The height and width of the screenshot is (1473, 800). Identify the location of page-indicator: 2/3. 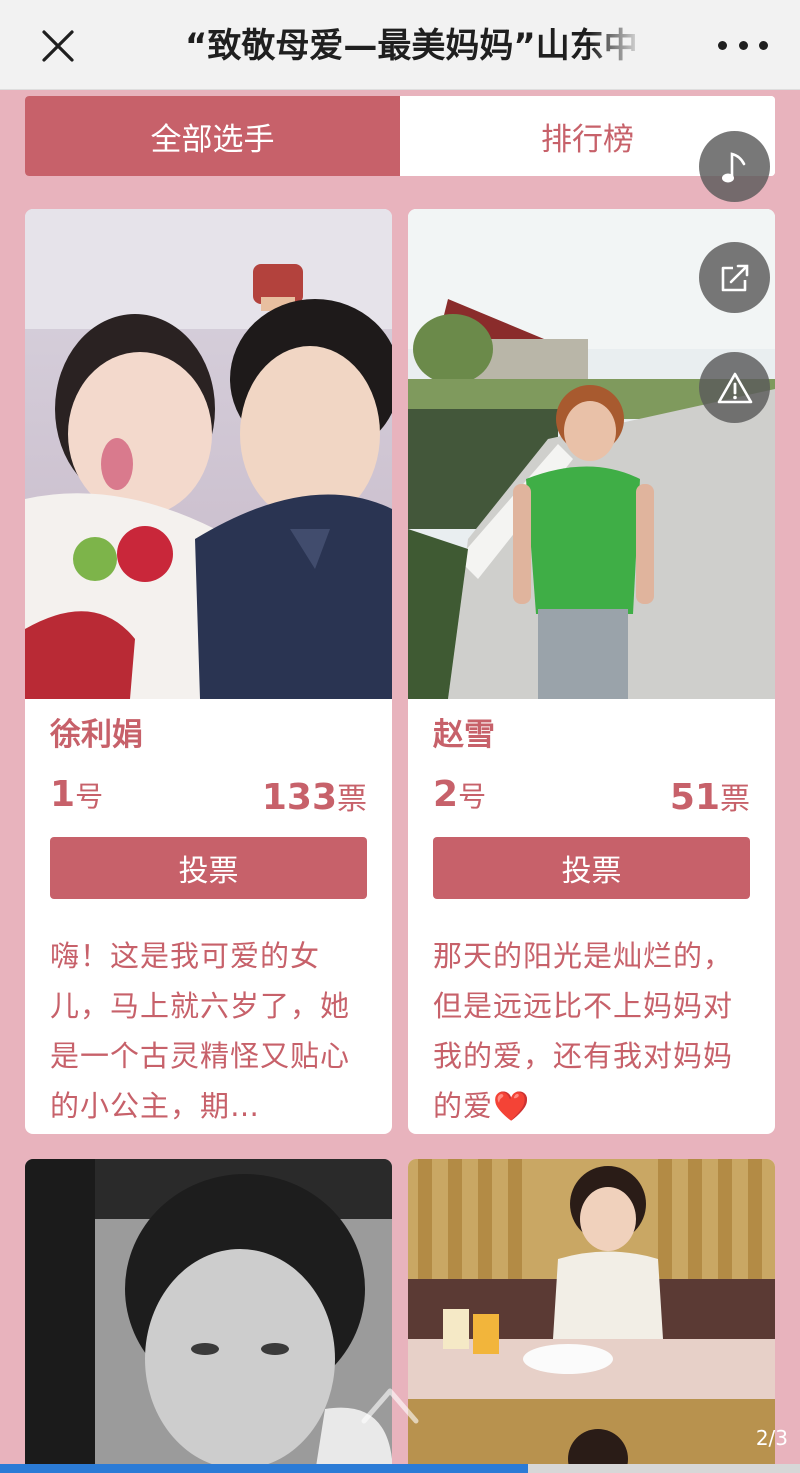
(771, 1438).